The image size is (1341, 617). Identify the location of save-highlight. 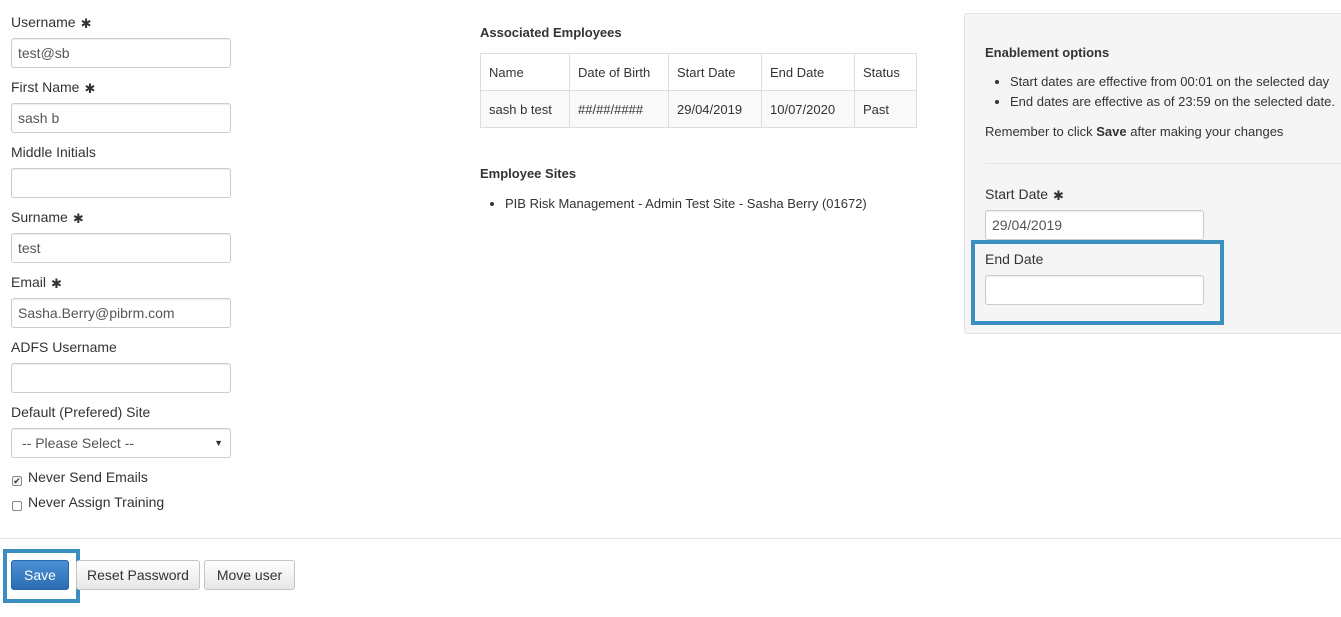
(41, 576).